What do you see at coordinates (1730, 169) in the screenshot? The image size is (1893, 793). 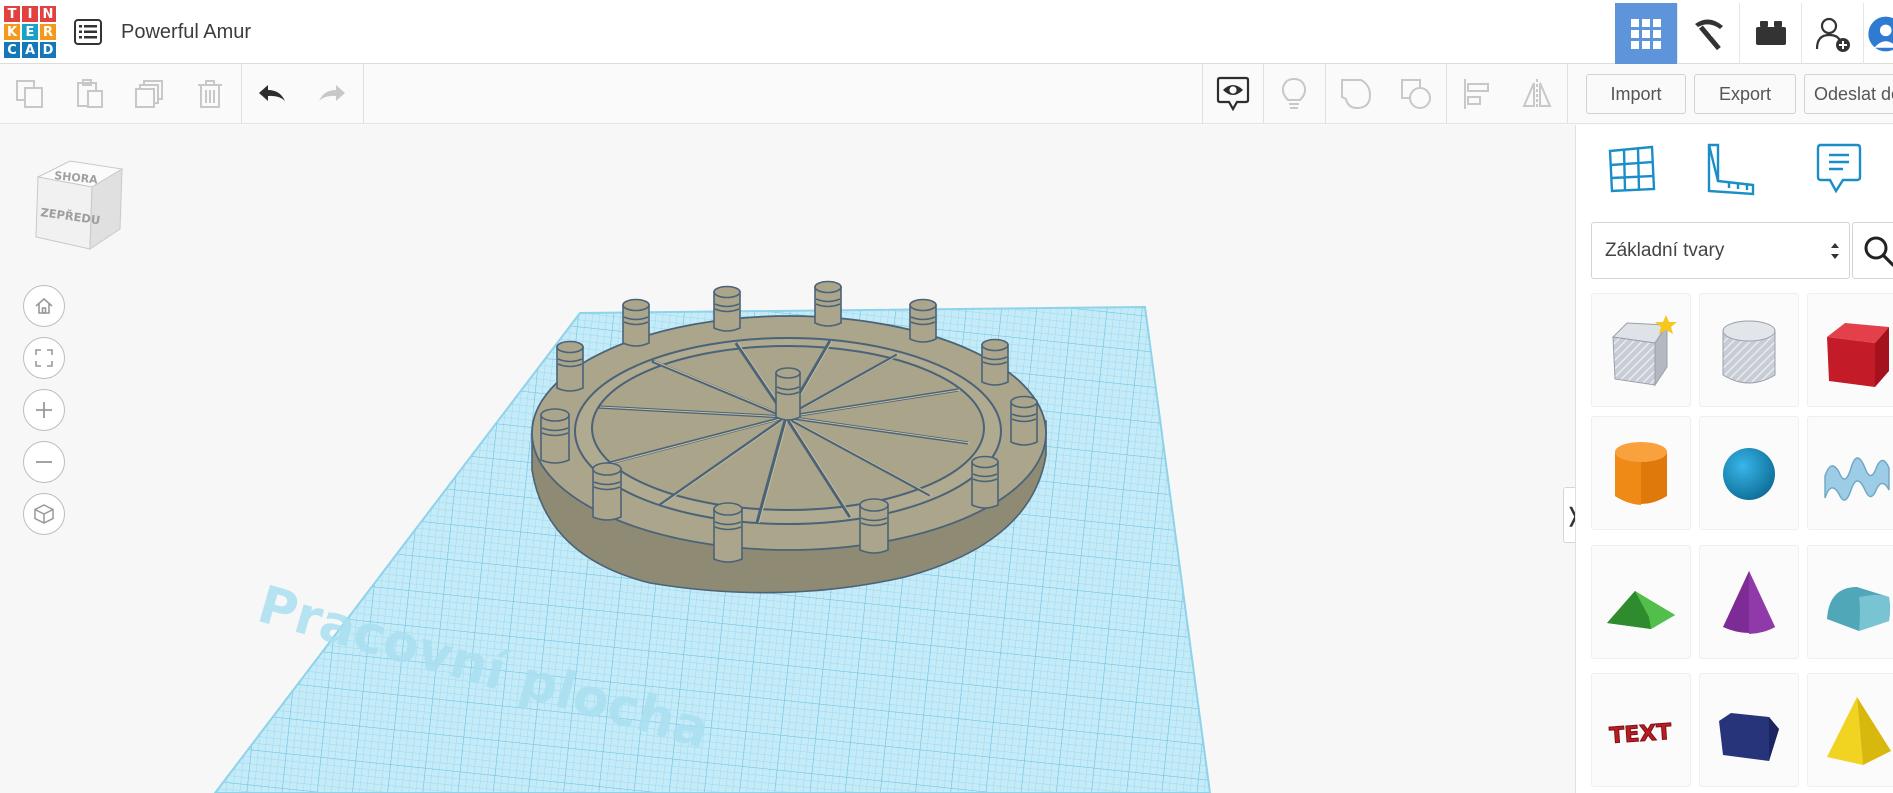 I see `ruler-icon` at bounding box center [1730, 169].